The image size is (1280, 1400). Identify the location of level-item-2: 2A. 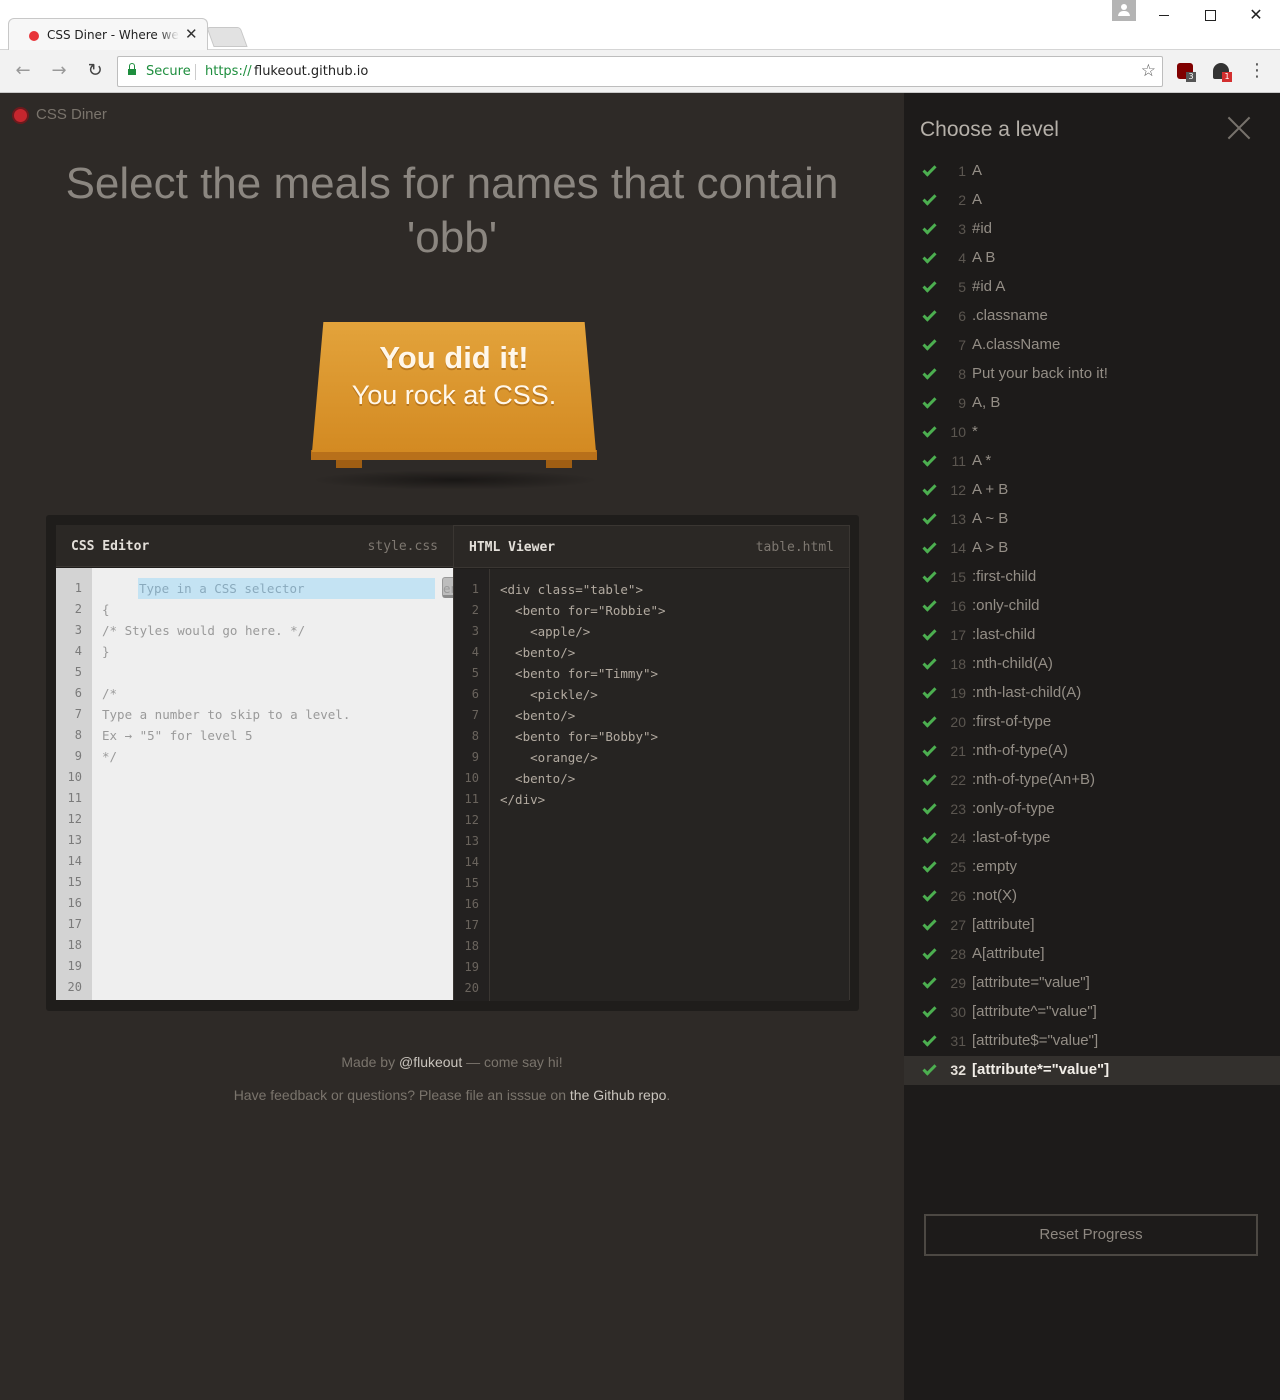
(1092, 200).